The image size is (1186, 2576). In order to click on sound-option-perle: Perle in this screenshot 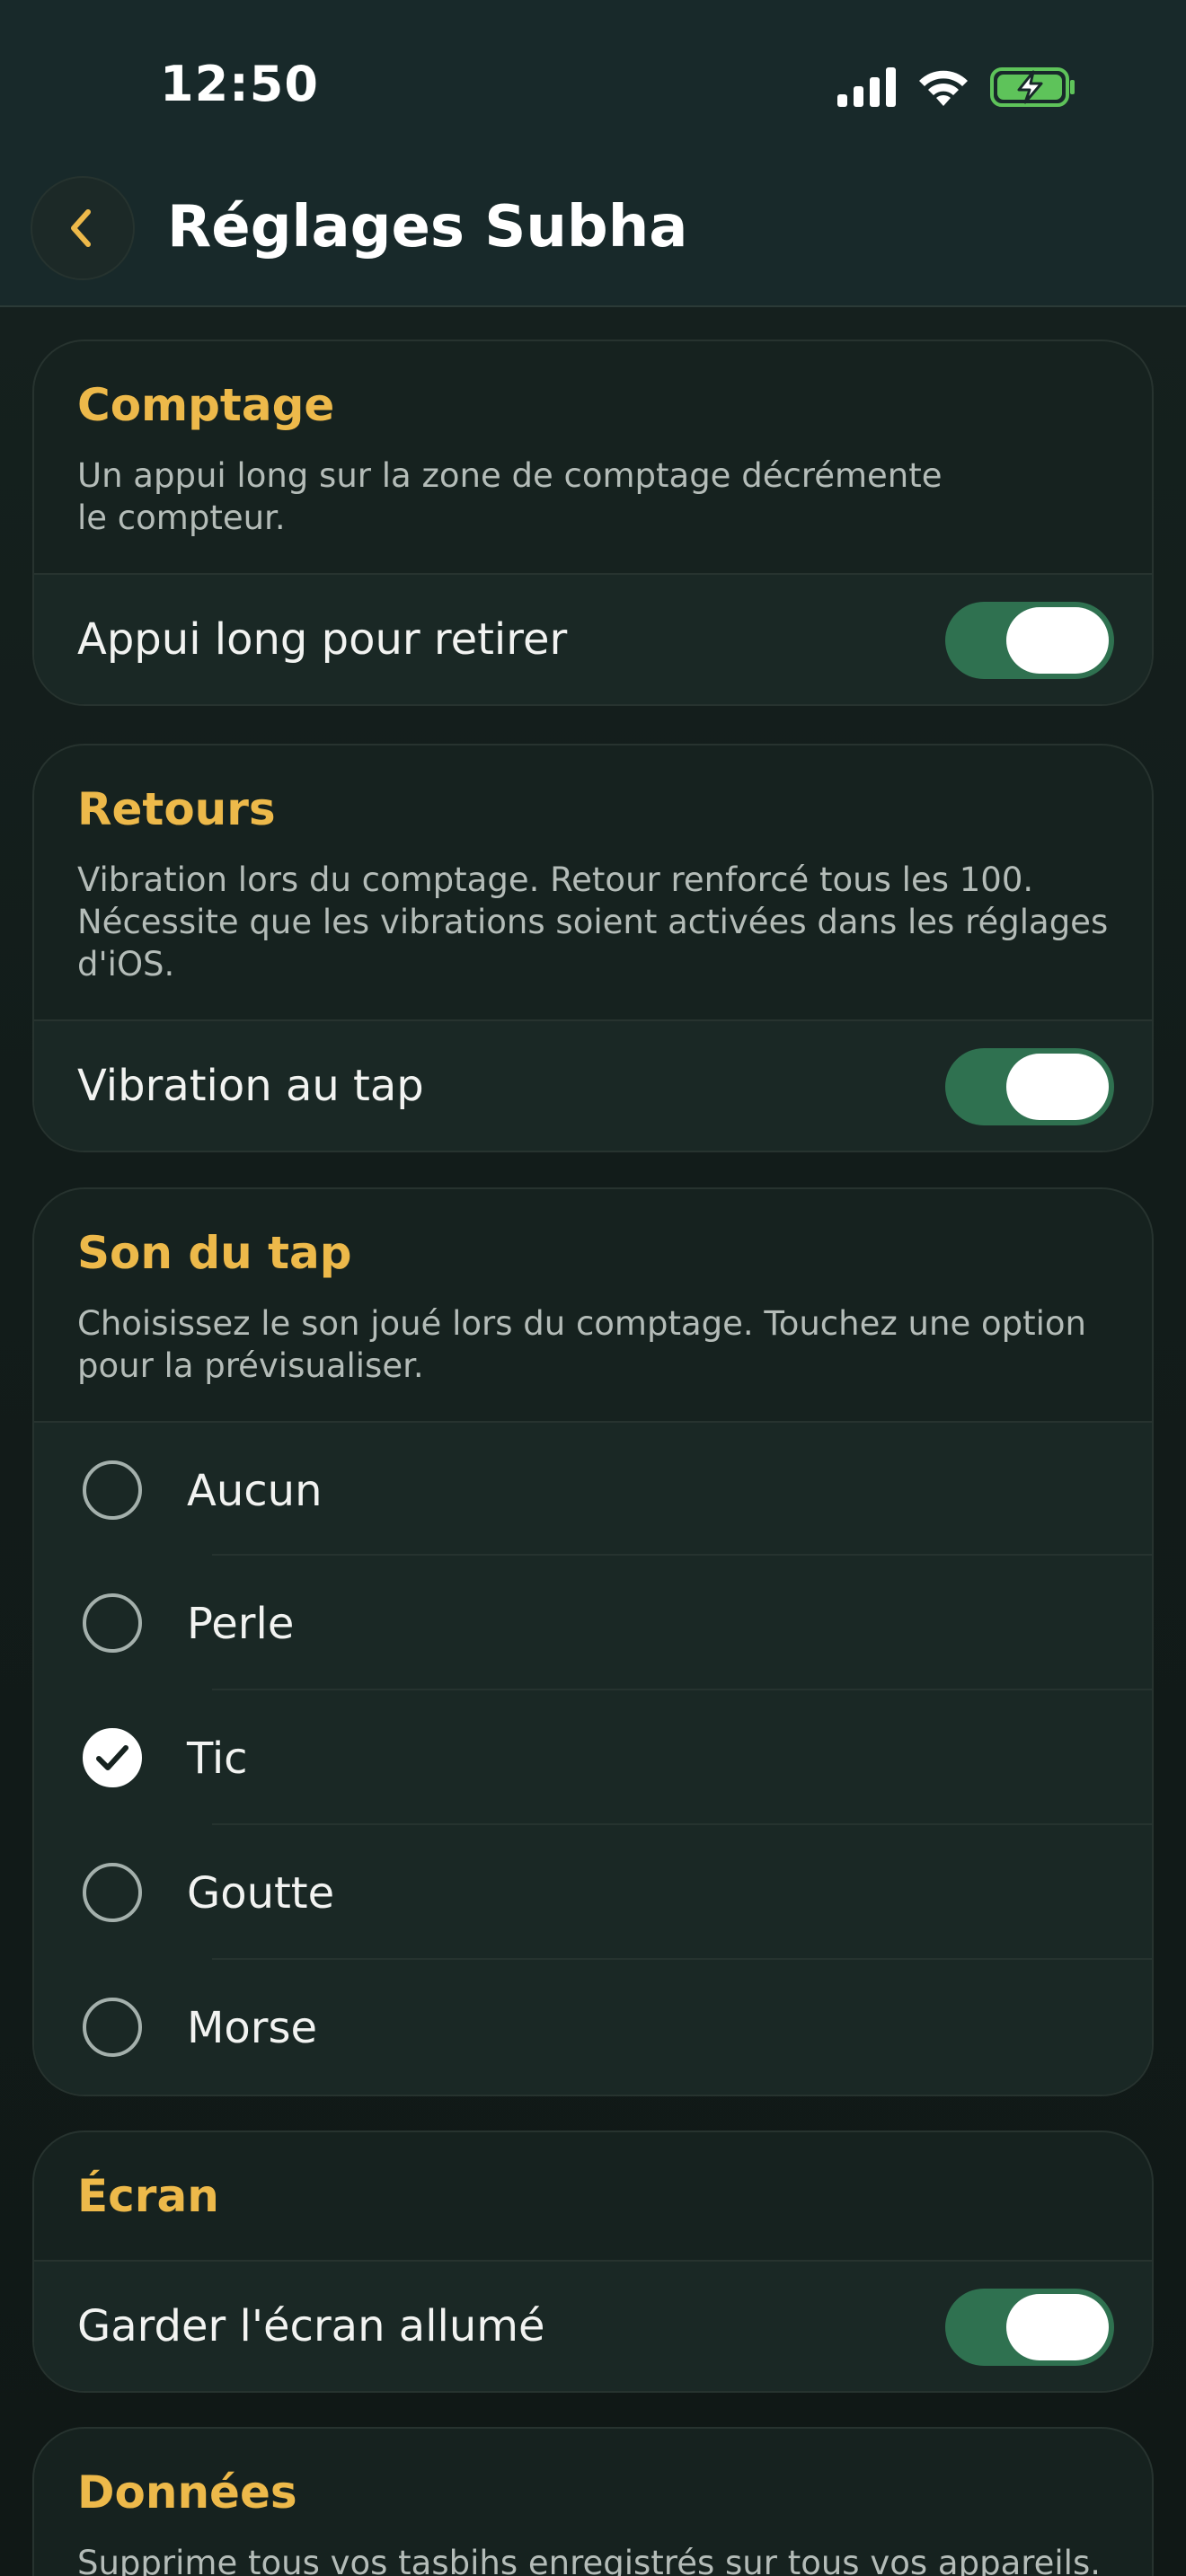, I will do `click(593, 1623)`.